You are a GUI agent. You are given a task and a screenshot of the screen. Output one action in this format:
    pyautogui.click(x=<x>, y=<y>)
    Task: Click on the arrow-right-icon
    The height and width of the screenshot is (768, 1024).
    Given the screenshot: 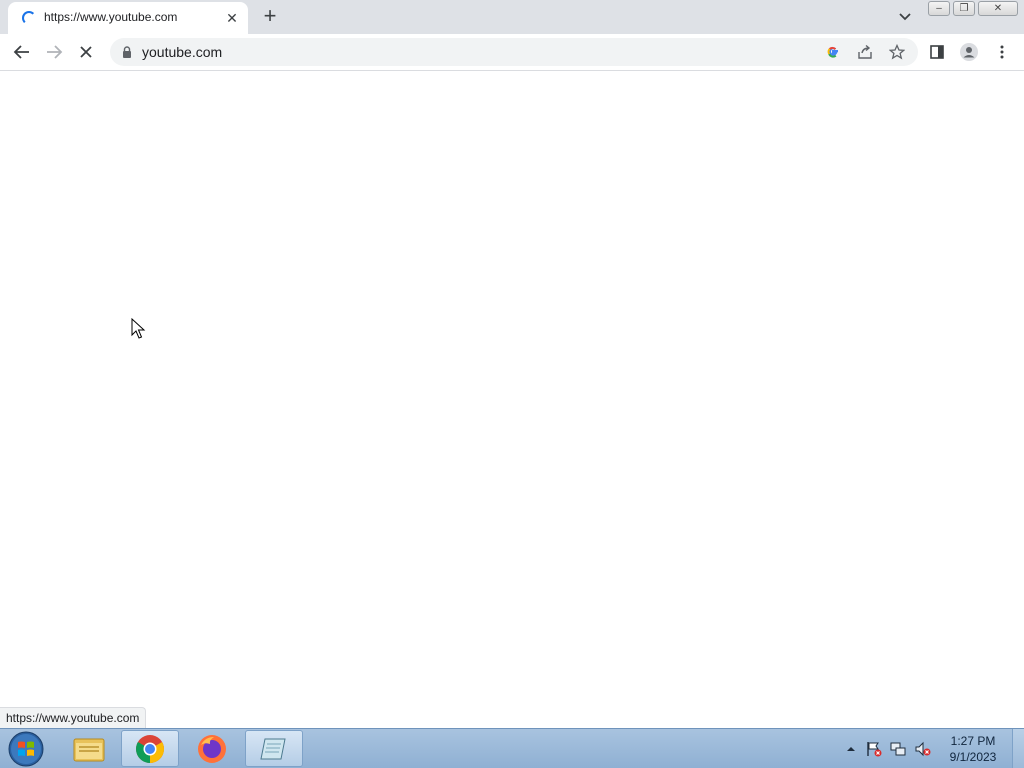 What is the action you would take?
    pyautogui.click(x=55, y=52)
    